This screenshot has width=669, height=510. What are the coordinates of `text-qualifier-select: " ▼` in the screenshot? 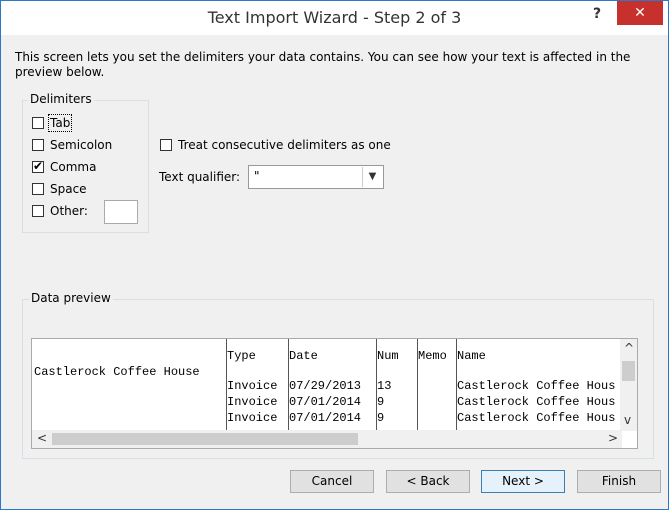 It's located at (316, 177).